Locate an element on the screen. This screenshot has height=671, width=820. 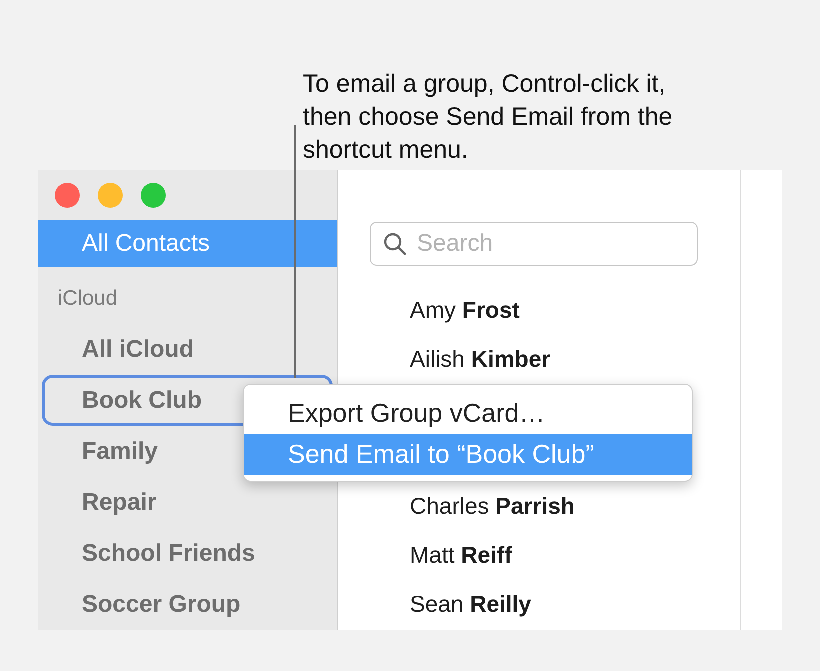
contact-name: Ailish Kimber is located at coordinates (480, 359).